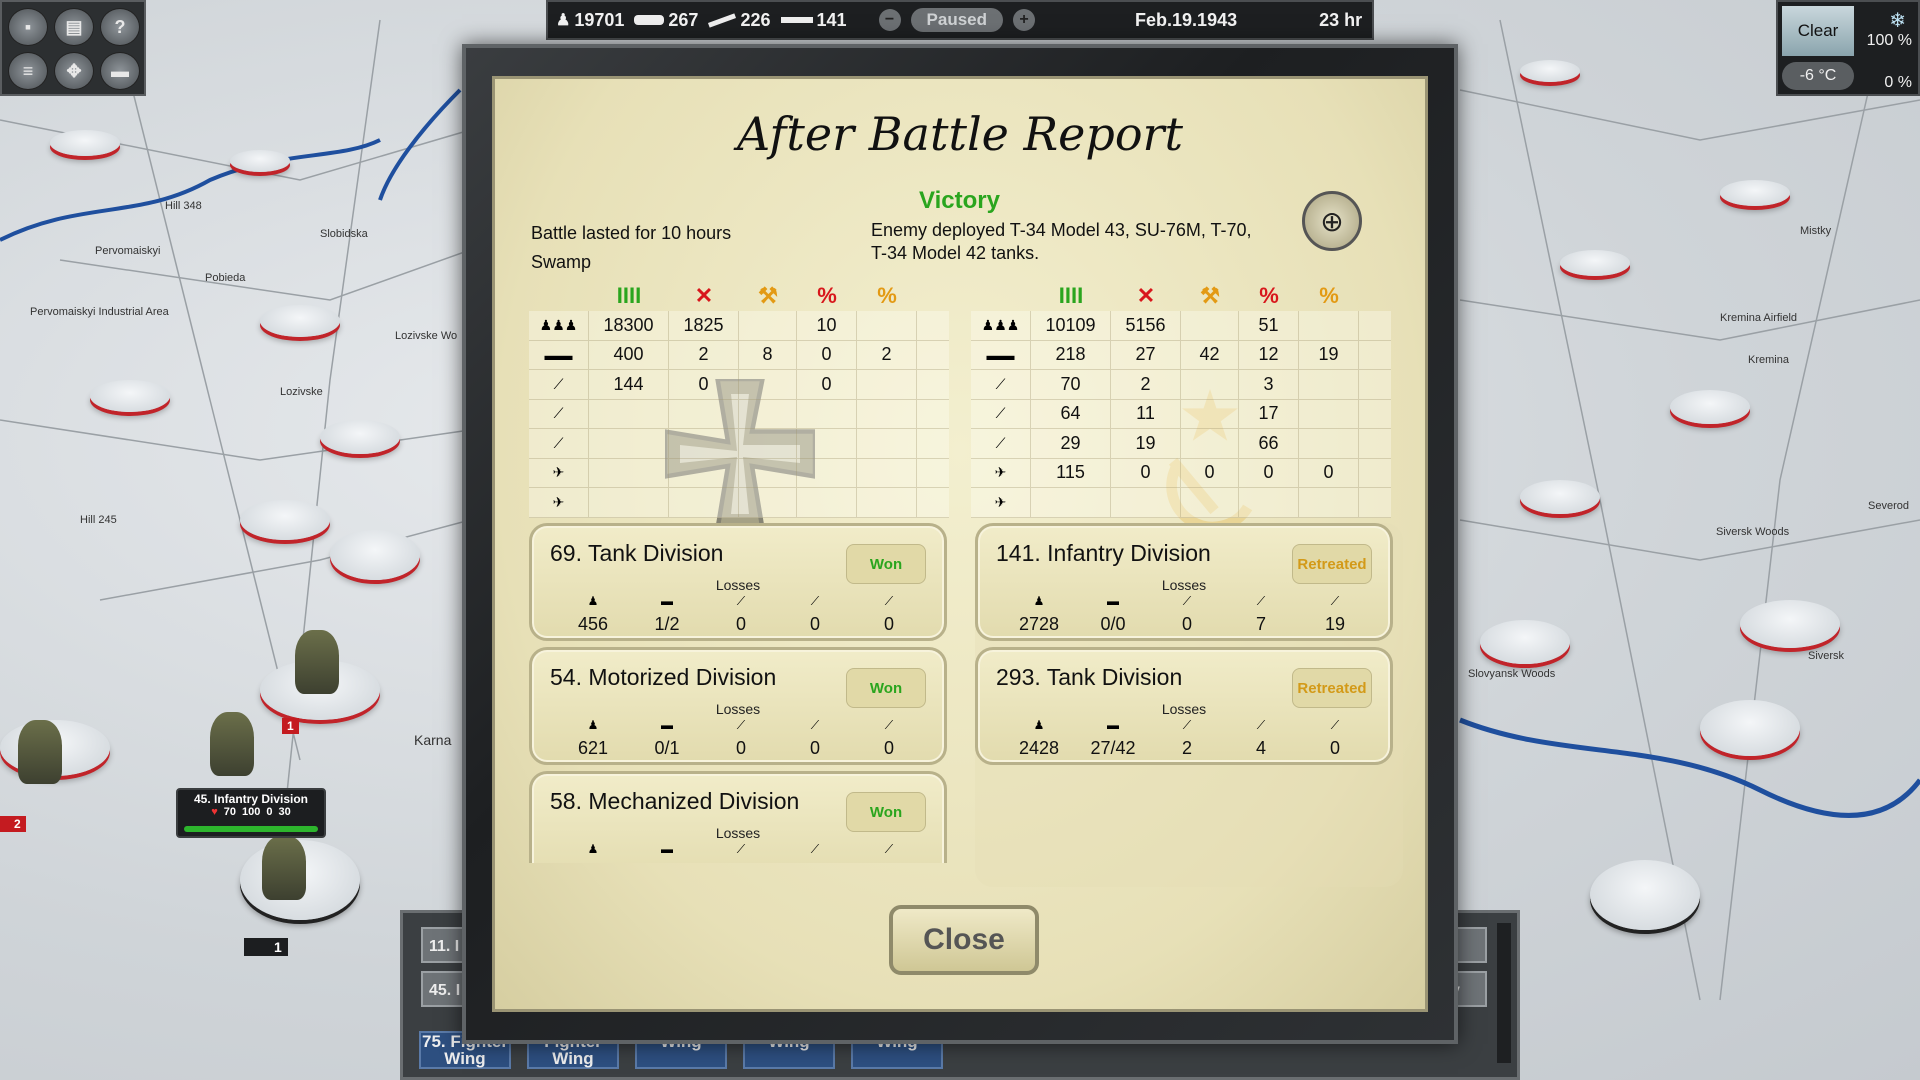 This screenshot has width=1920, height=1080. What do you see at coordinates (599, 19) in the screenshot?
I see `infantry-value: 19701` at bounding box center [599, 19].